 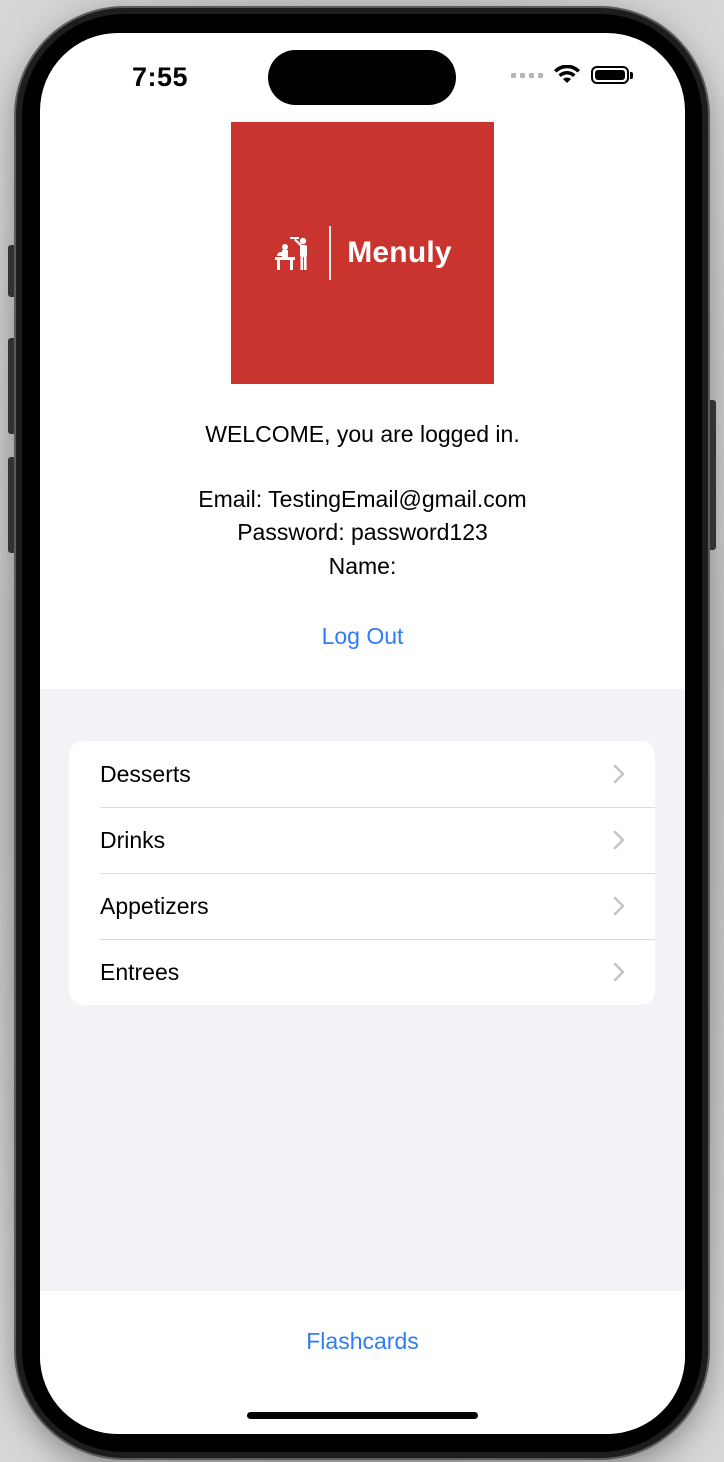 I want to click on welcome-message: WELCOME, you are logged in., so click(x=362, y=434).